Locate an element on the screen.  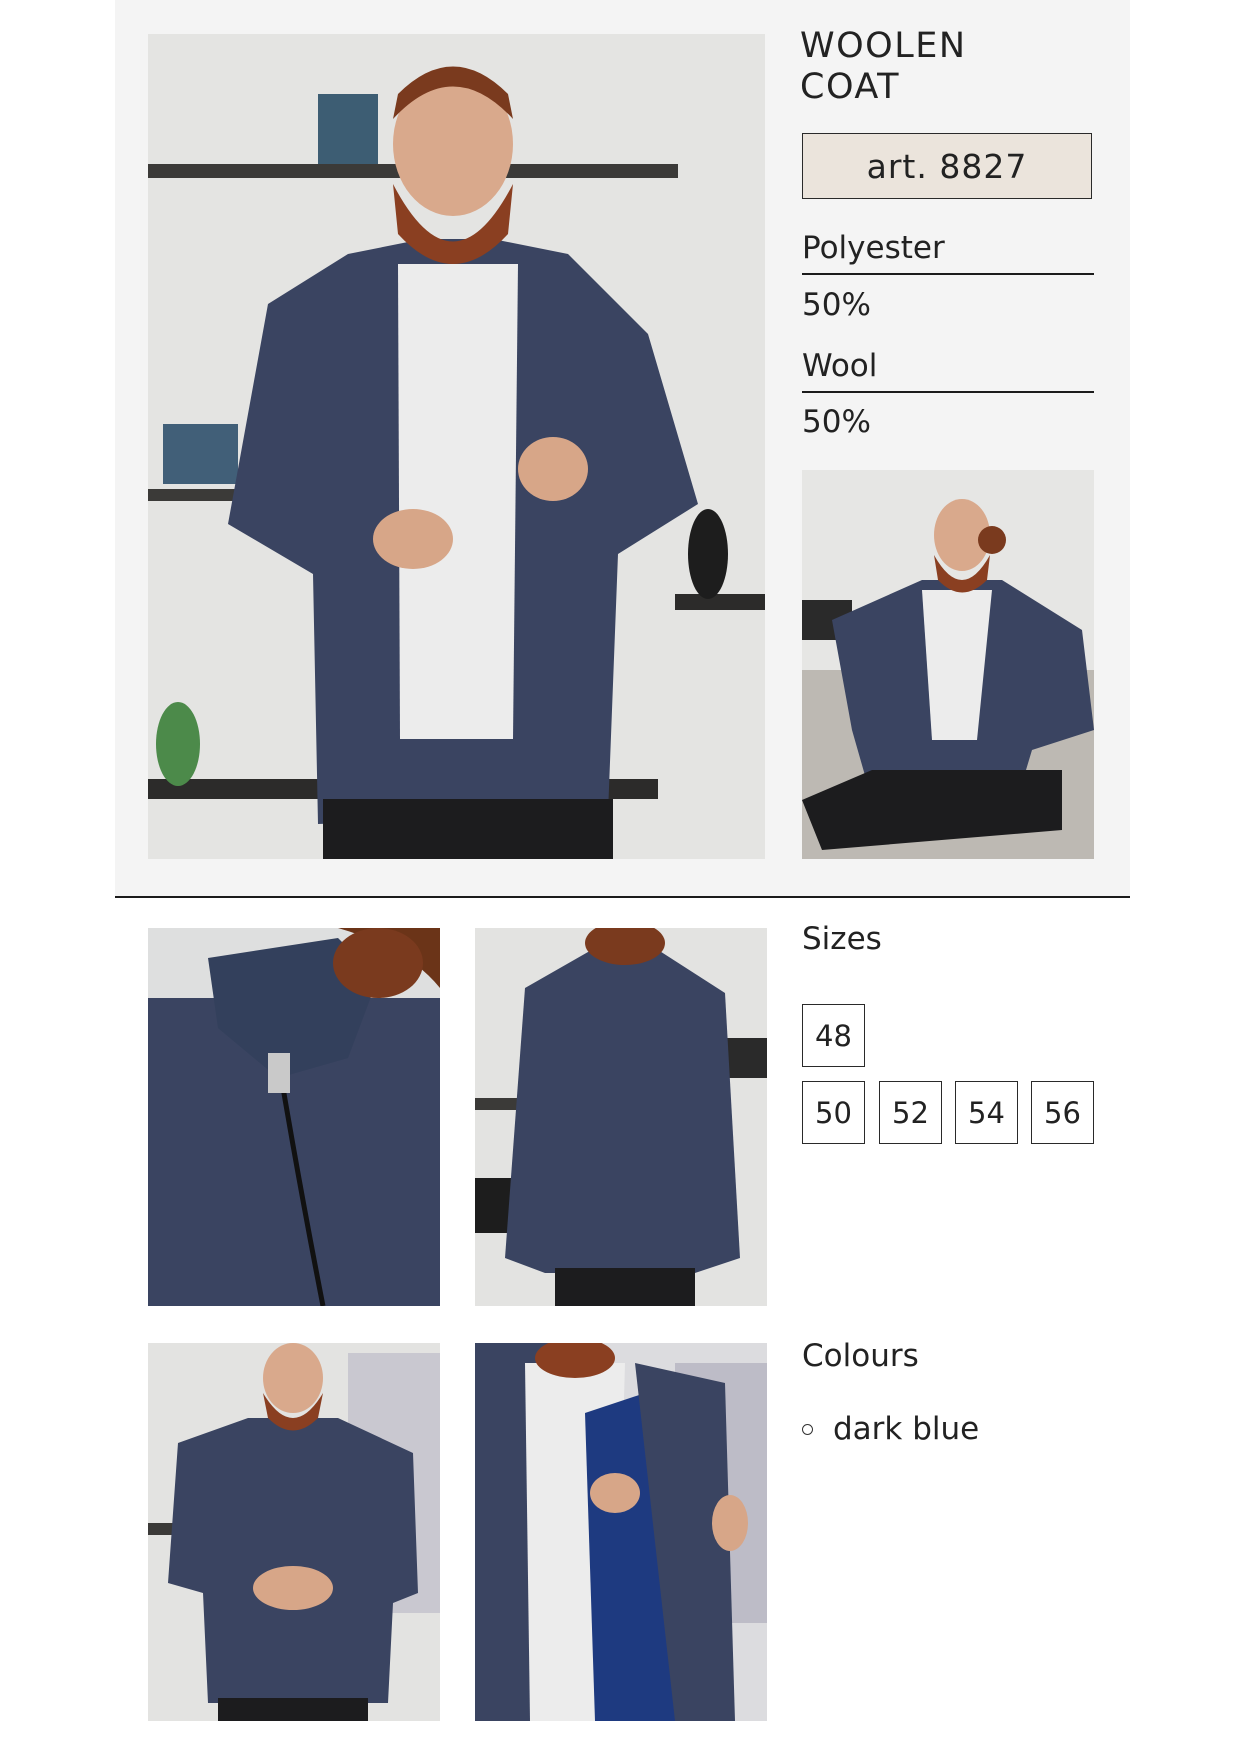
article-number-box: art. 8827 is located at coordinates (947, 166).